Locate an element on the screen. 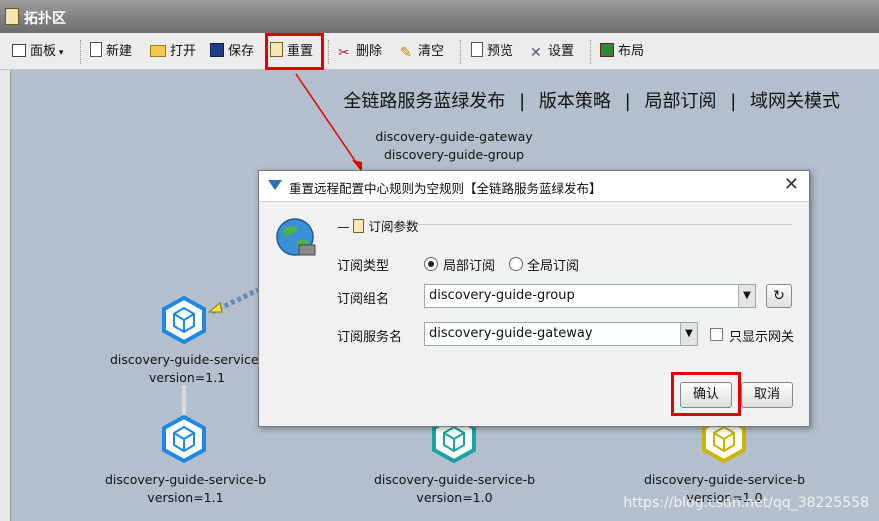  service-b-teal-label: discovery-guide-service-b version=1.0 is located at coordinates (454, 488).